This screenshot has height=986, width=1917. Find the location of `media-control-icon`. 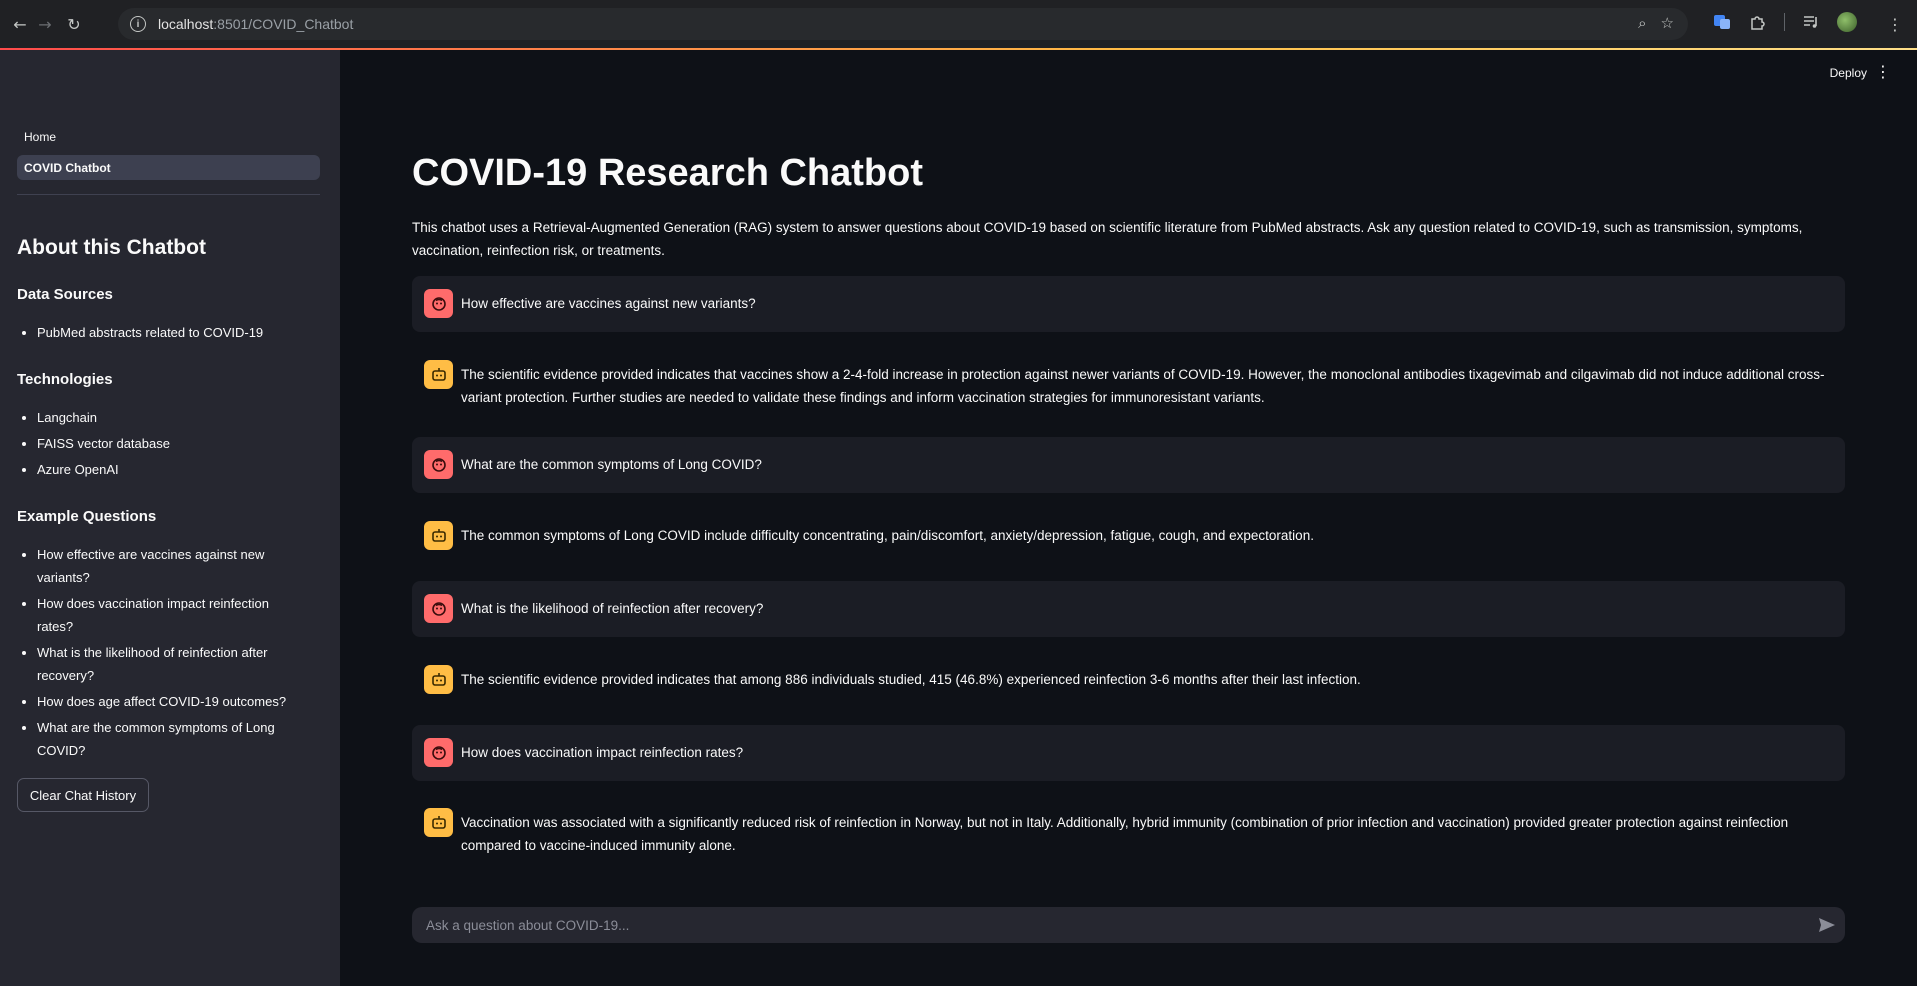

media-control-icon is located at coordinates (1811, 22).